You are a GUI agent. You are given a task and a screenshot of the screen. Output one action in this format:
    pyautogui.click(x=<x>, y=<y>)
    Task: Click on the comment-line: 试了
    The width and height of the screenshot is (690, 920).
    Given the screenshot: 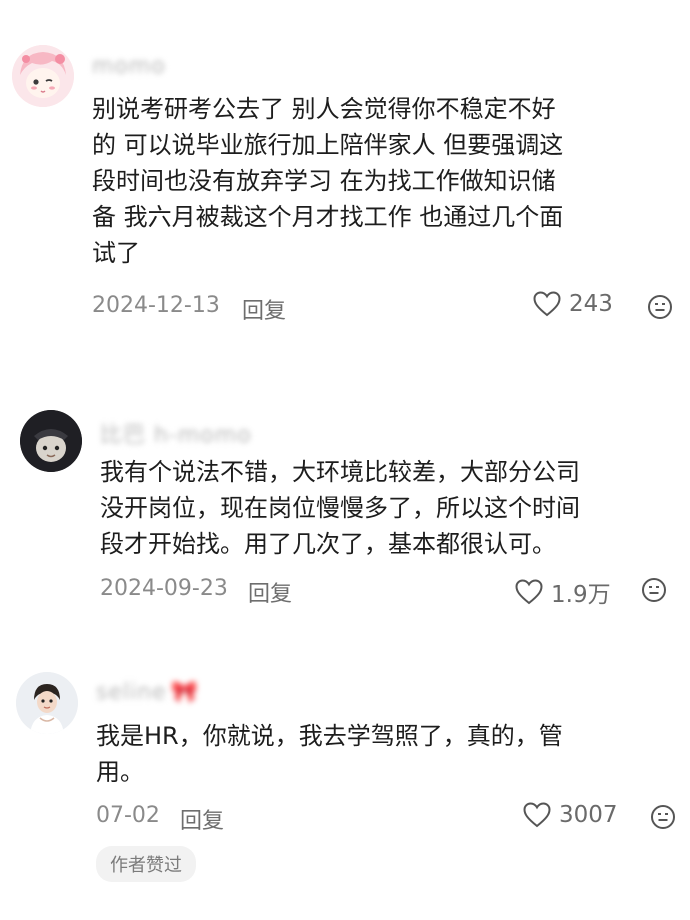 What is the action you would take?
    pyautogui.click(x=116, y=253)
    